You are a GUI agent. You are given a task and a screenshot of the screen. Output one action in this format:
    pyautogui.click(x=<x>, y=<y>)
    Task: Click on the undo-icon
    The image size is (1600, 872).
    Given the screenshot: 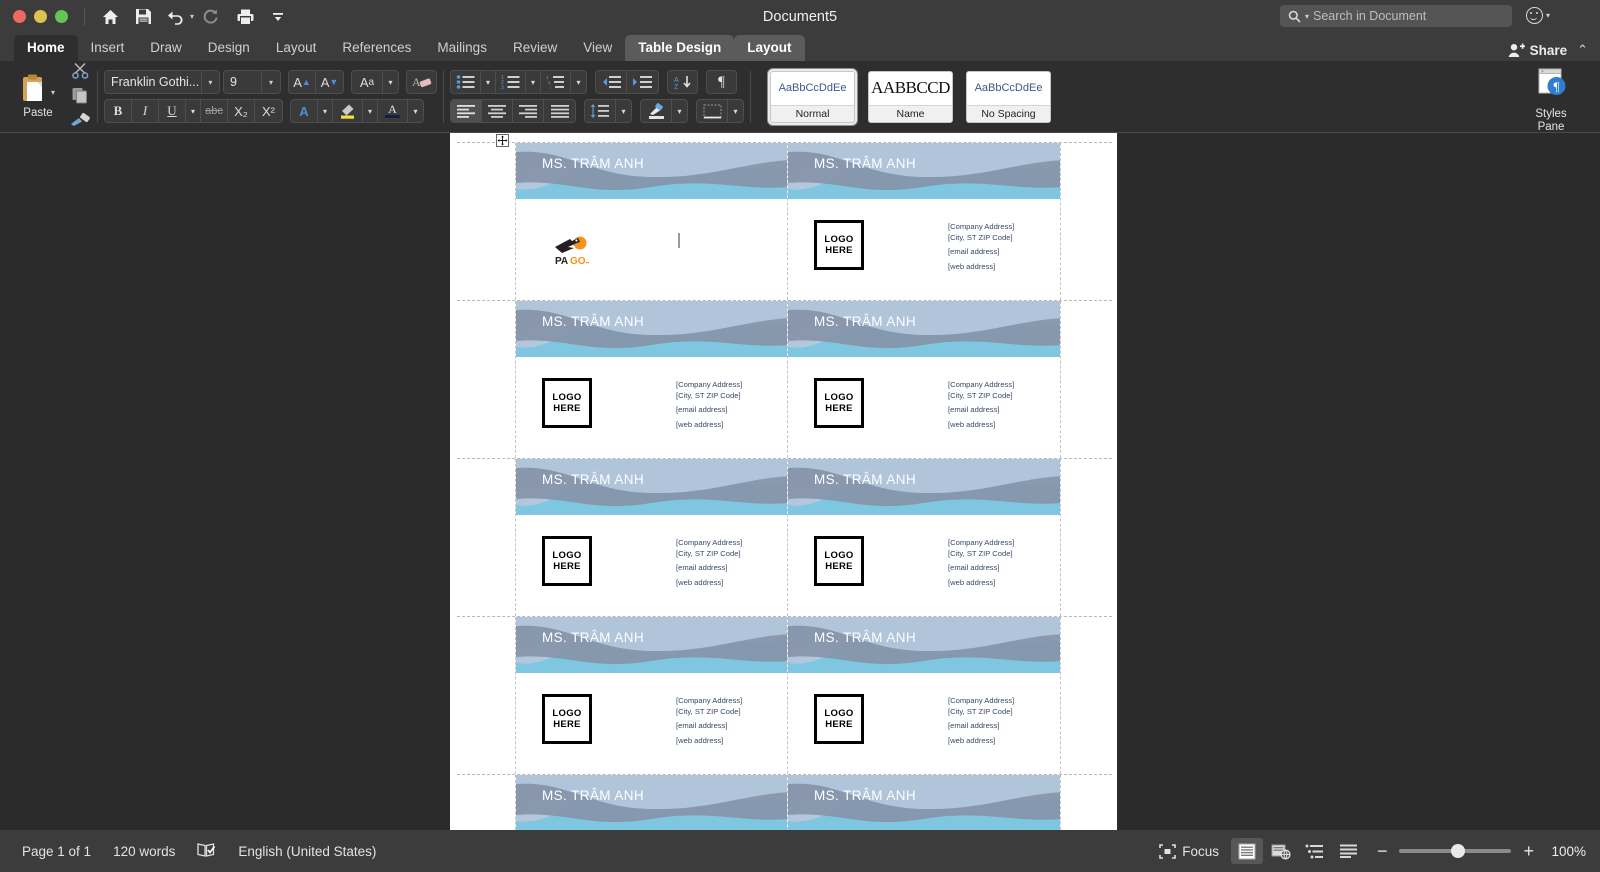 What is the action you would take?
    pyautogui.click(x=176, y=17)
    